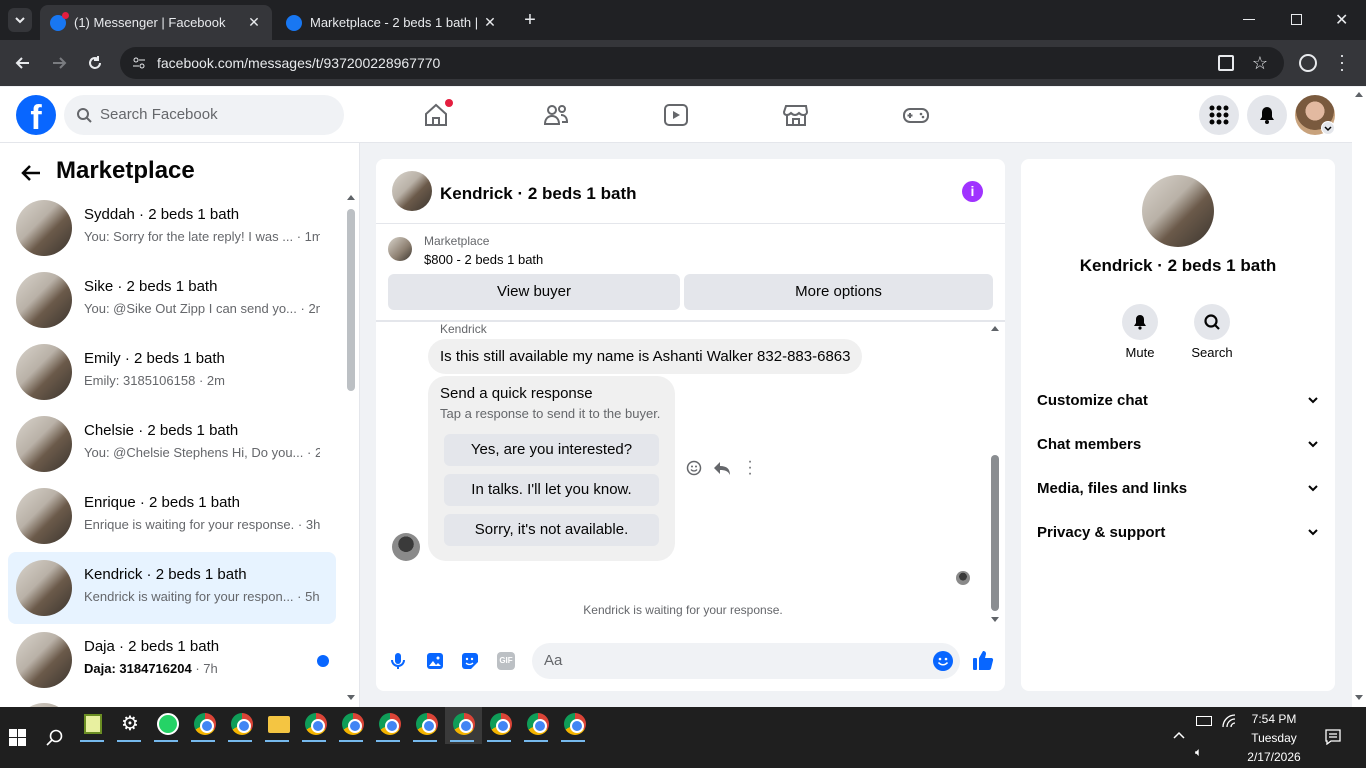  What do you see at coordinates (1178, 492) in the screenshot?
I see `media-files-links-section: Media, files and links` at bounding box center [1178, 492].